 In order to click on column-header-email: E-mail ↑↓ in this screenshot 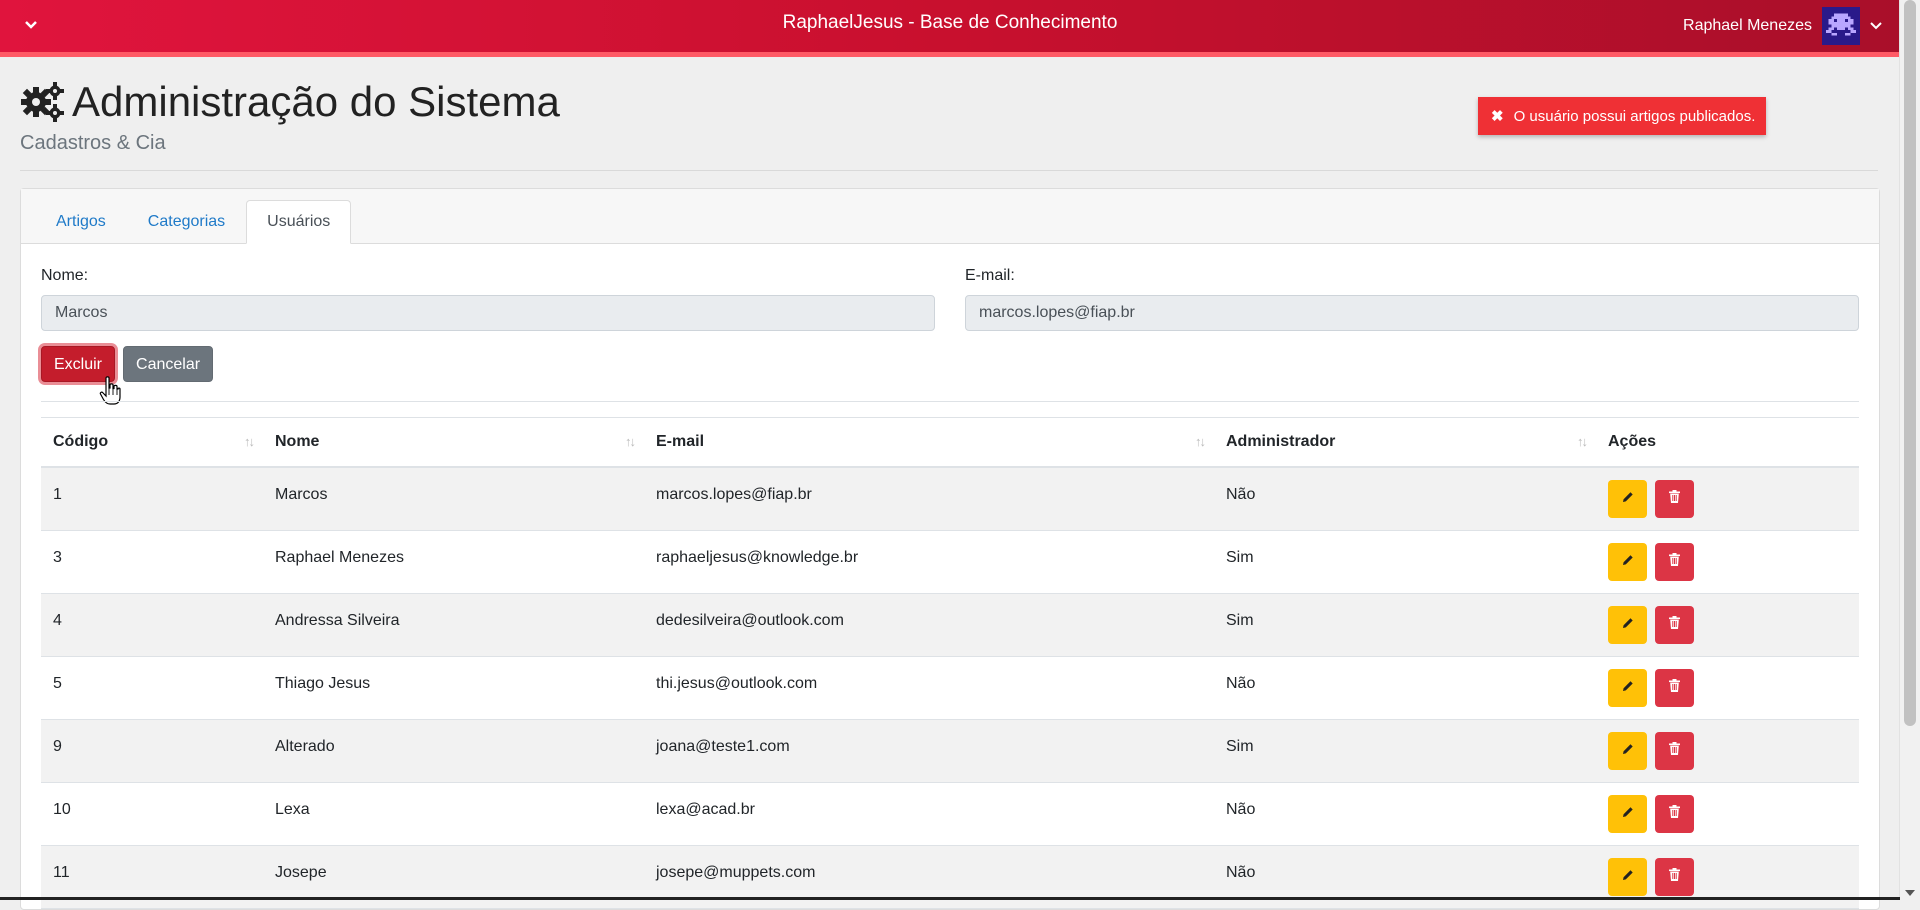, I will do `click(929, 442)`.